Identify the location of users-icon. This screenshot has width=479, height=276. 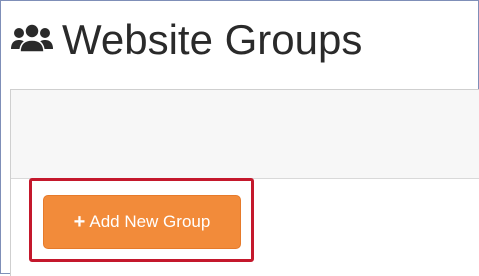
(32, 40).